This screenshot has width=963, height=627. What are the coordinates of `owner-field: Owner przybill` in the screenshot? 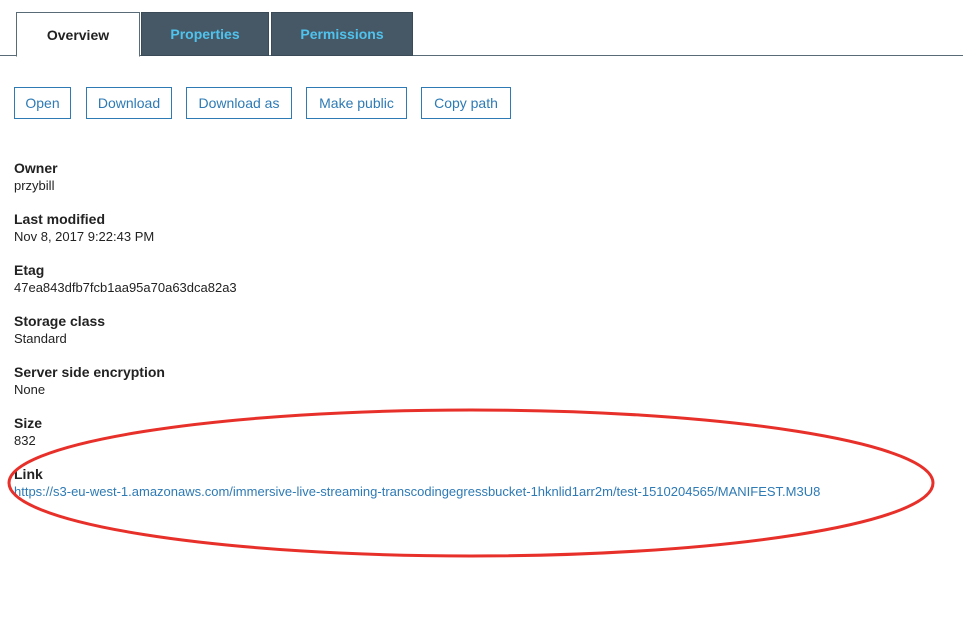 It's located at (36, 177).